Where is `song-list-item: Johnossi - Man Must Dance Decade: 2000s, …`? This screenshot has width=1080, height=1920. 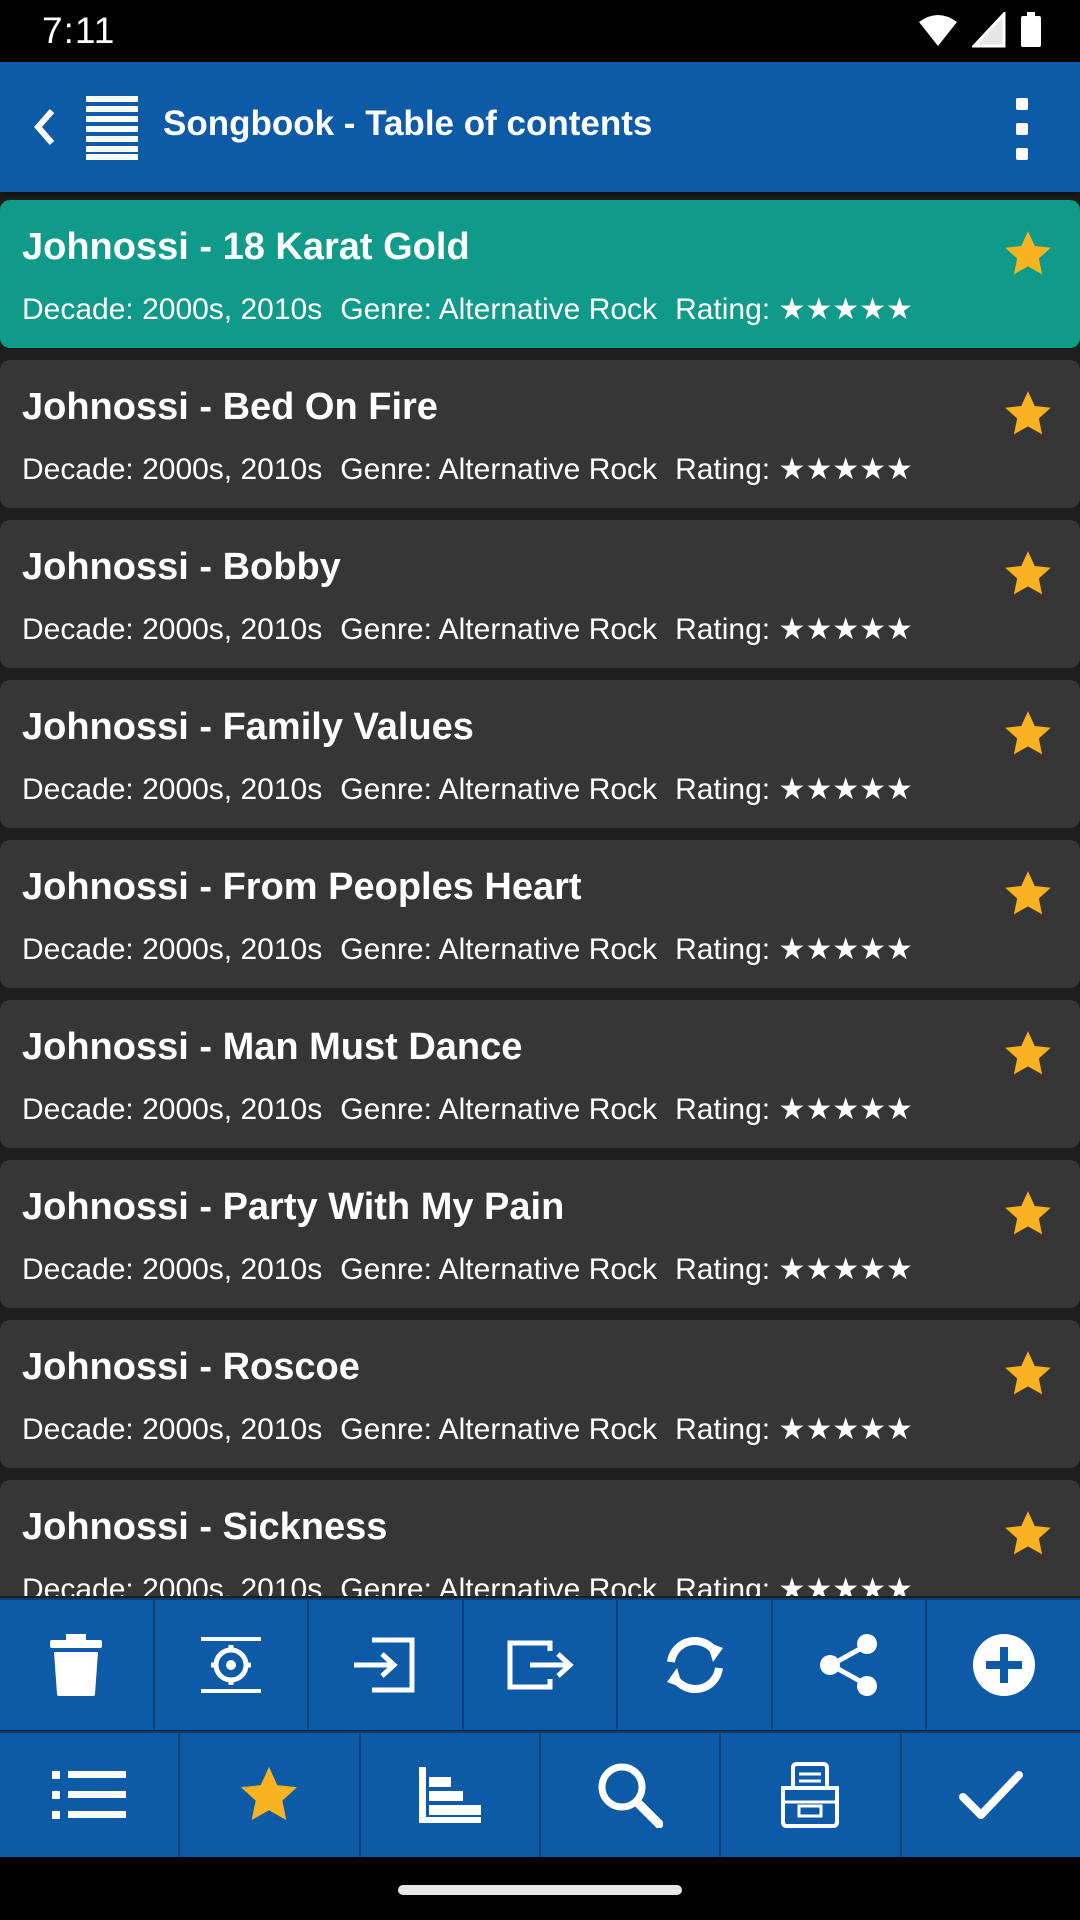 song-list-item: Johnossi - Man Must Dance Decade: 2000s, … is located at coordinates (540, 1074).